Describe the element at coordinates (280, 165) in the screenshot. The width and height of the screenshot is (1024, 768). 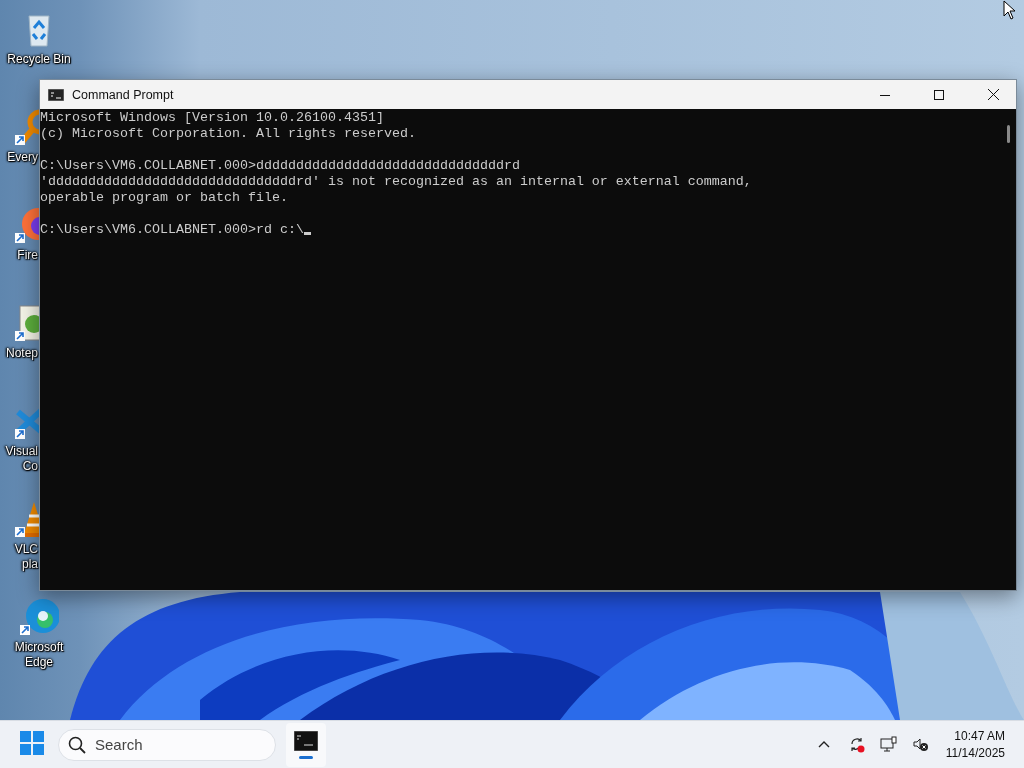
I see `console-line: C:\Users\VM6.COLLABNET.000>dddddddddddddddddddddddddddddddrd` at that location.